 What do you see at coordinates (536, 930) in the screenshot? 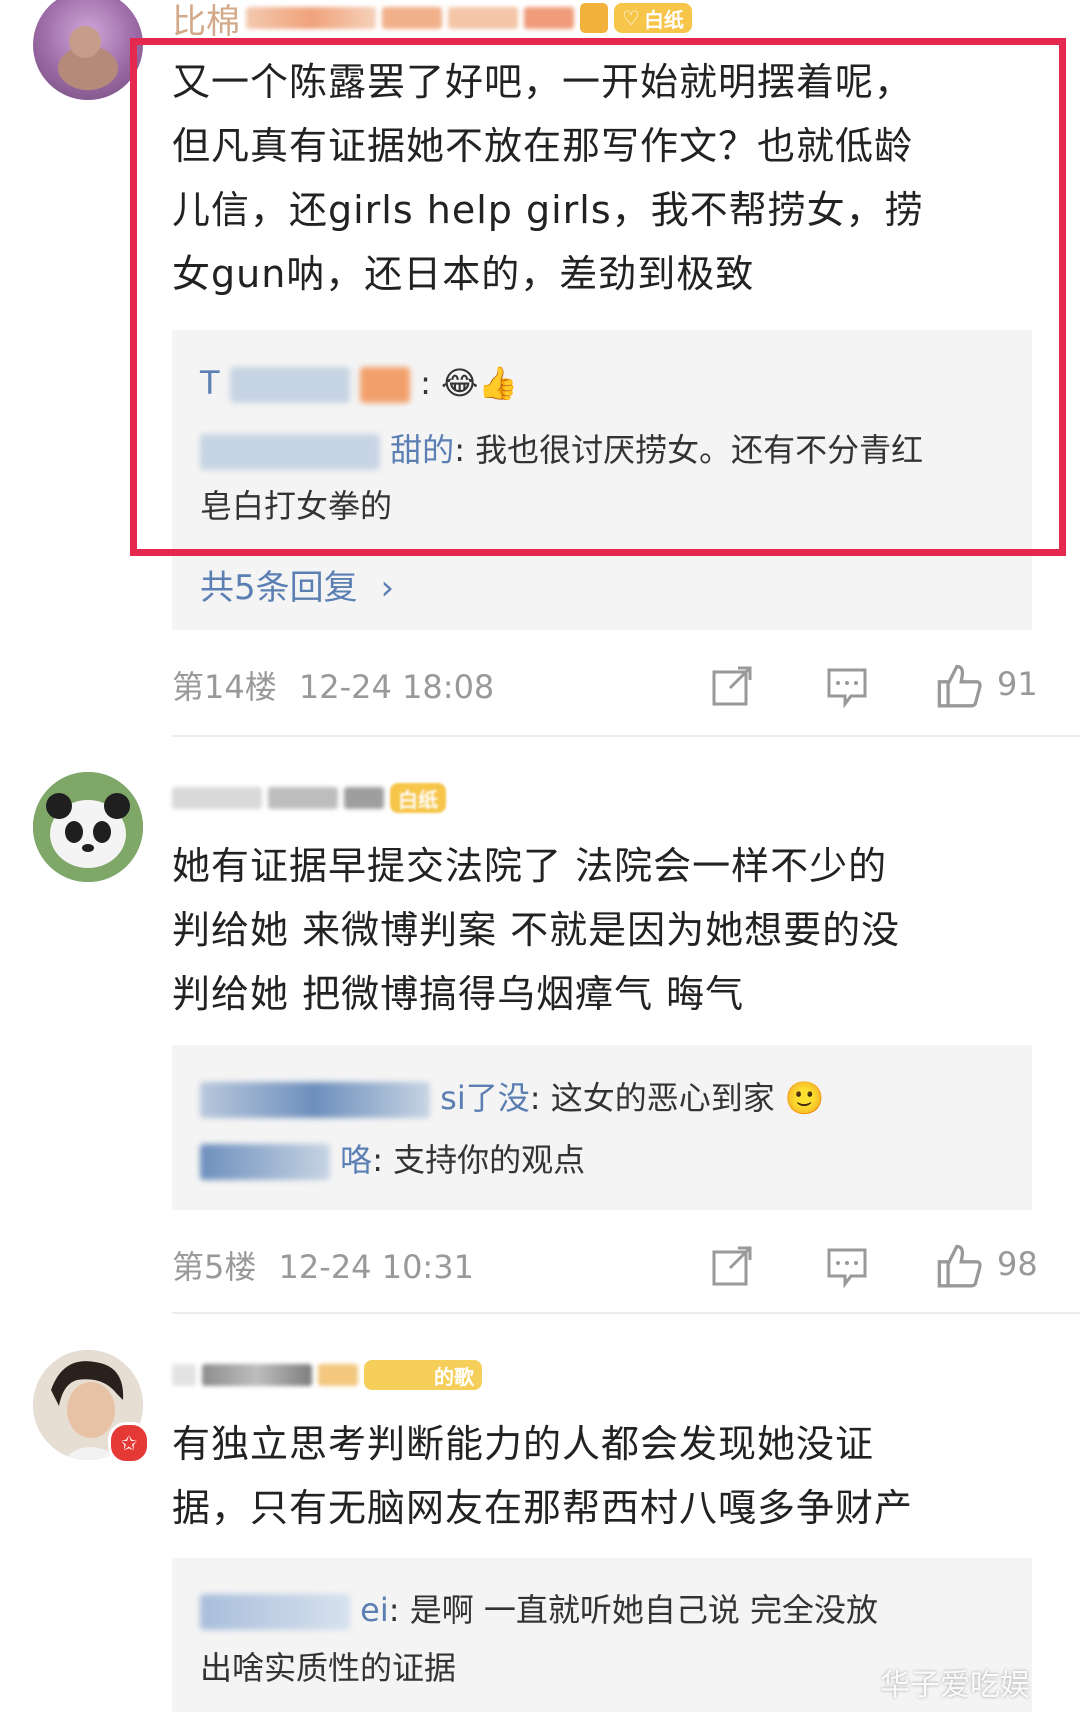
I see `comment-line: 判给她 来微博判案 不就是因为她想要的没` at bounding box center [536, 930].